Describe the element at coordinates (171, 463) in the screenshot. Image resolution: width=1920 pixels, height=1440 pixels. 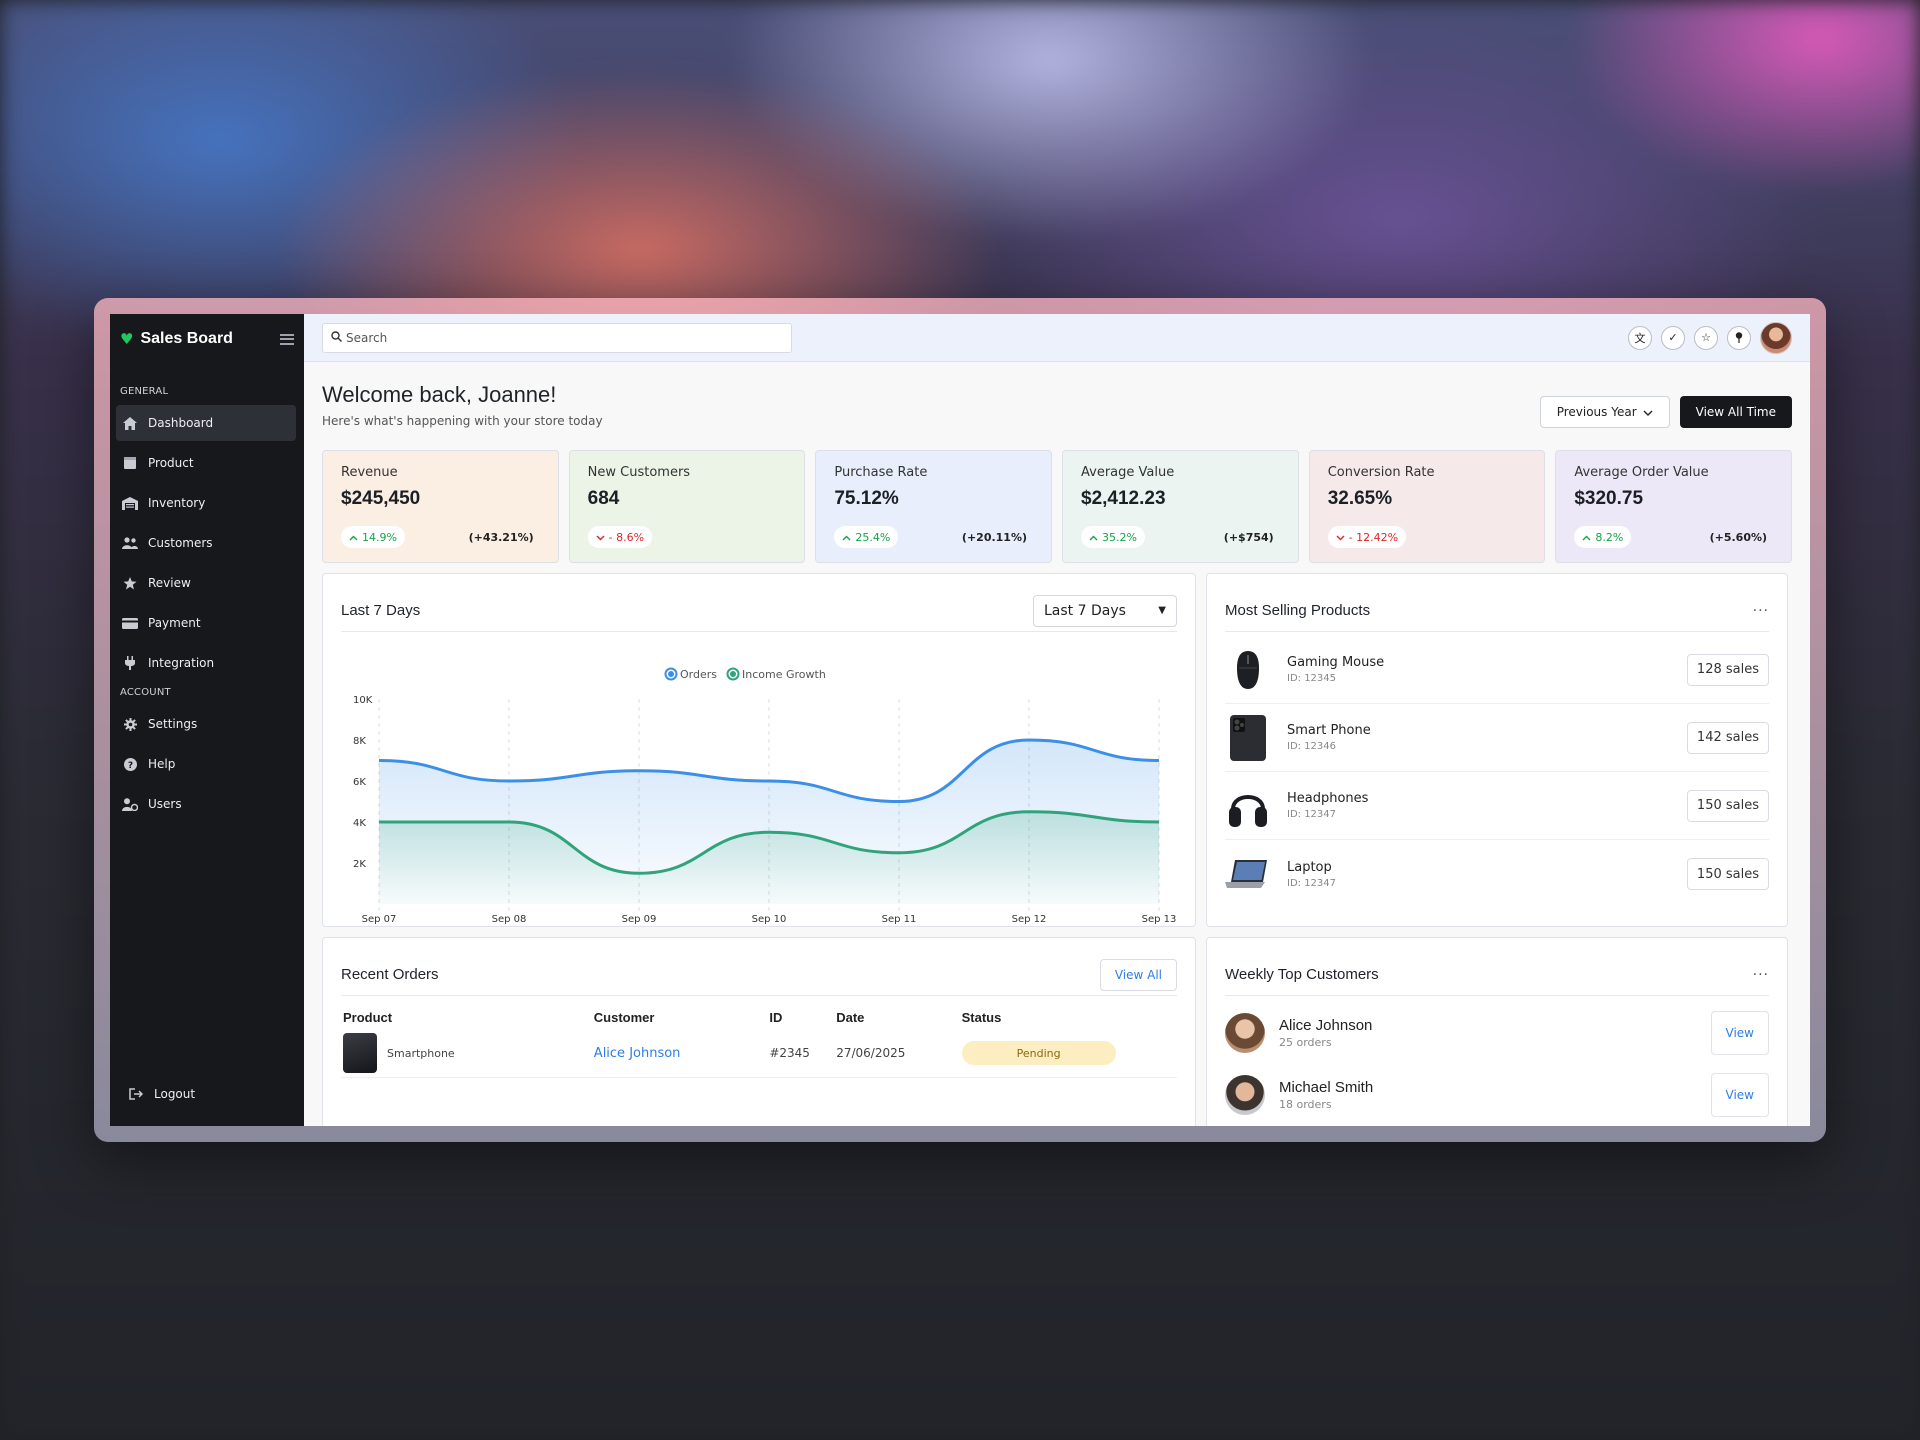
I see `sidebar-item-label: Product` at that location.